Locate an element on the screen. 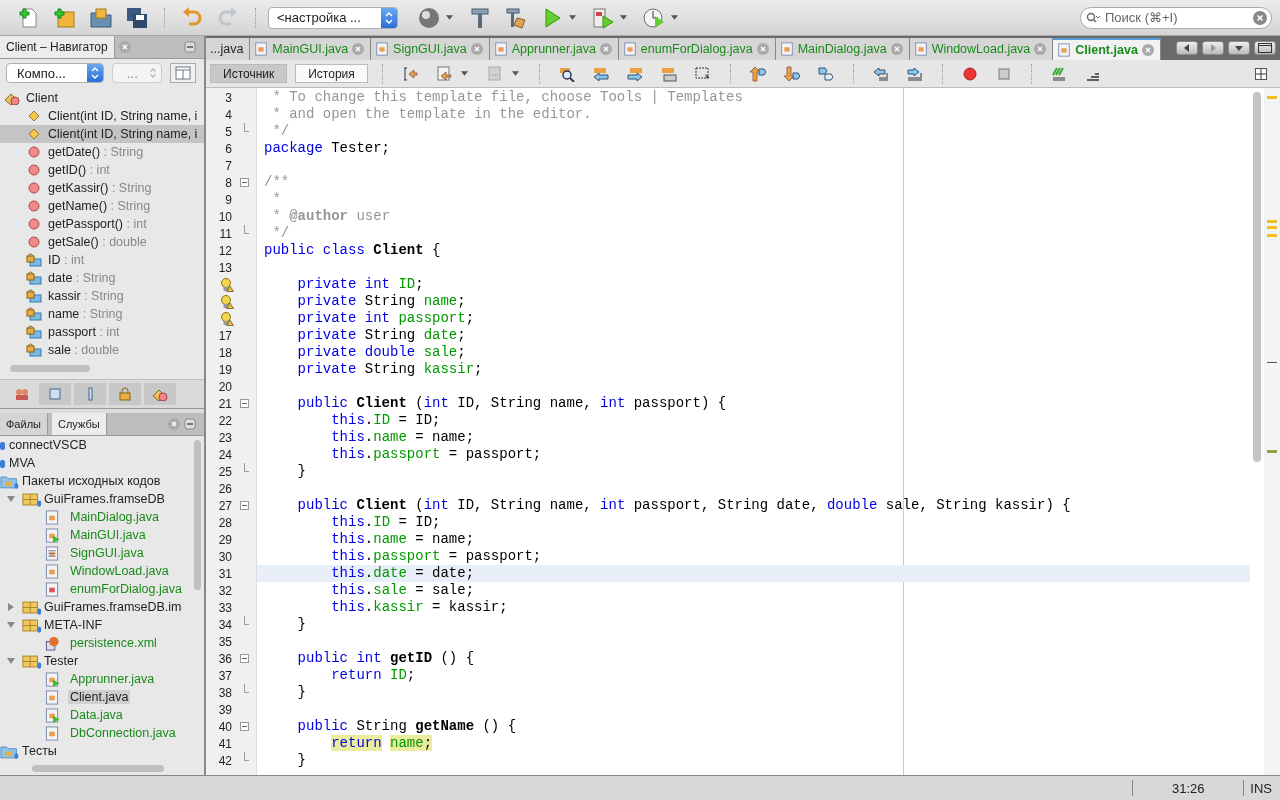 Image resolution: width=1280 pixels, height=800 pixels. record-icon is located at coordinates (969, 73).